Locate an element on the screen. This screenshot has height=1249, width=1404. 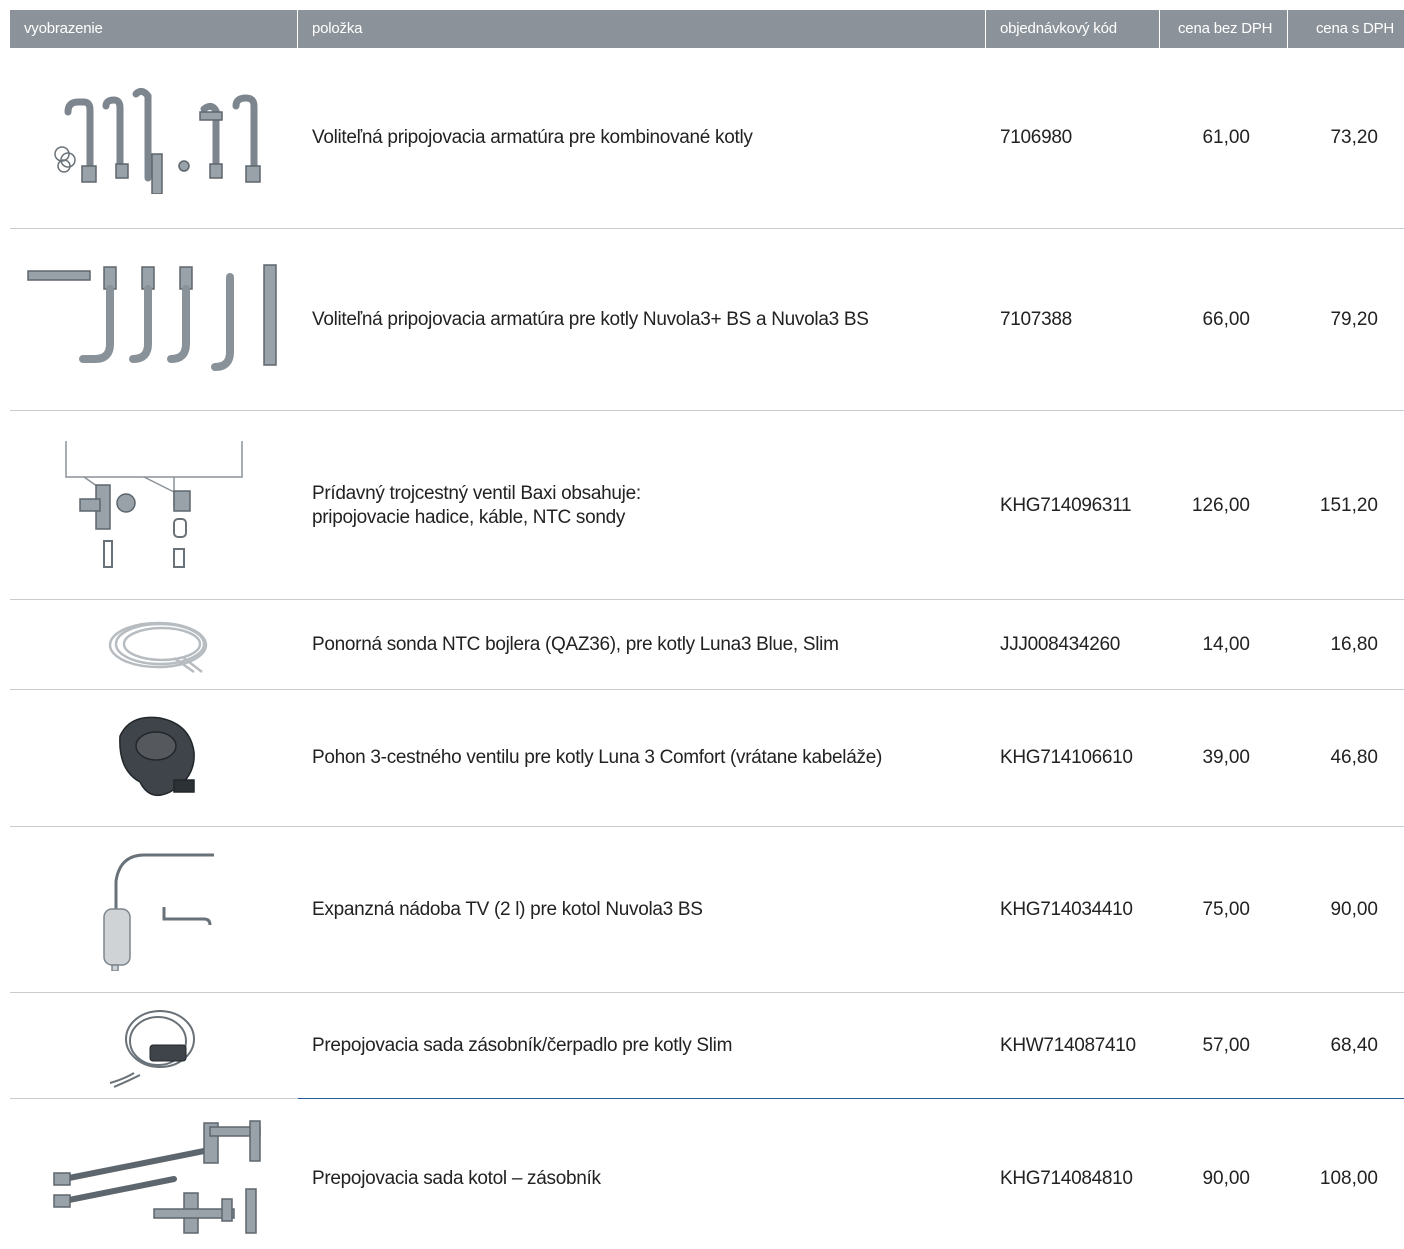
valve-actuator-icon is located at coordinates (157, 756).